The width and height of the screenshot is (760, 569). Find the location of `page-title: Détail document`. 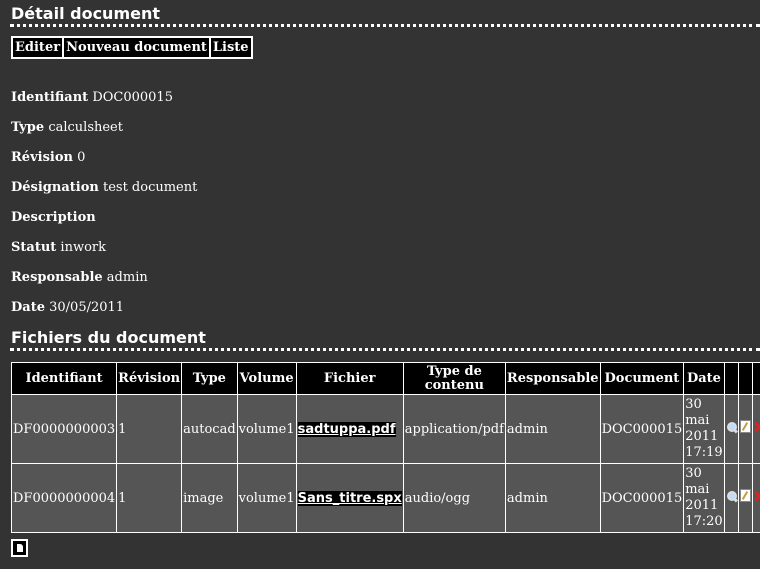

page-title: Détail document is located at coordinates (85, 13).